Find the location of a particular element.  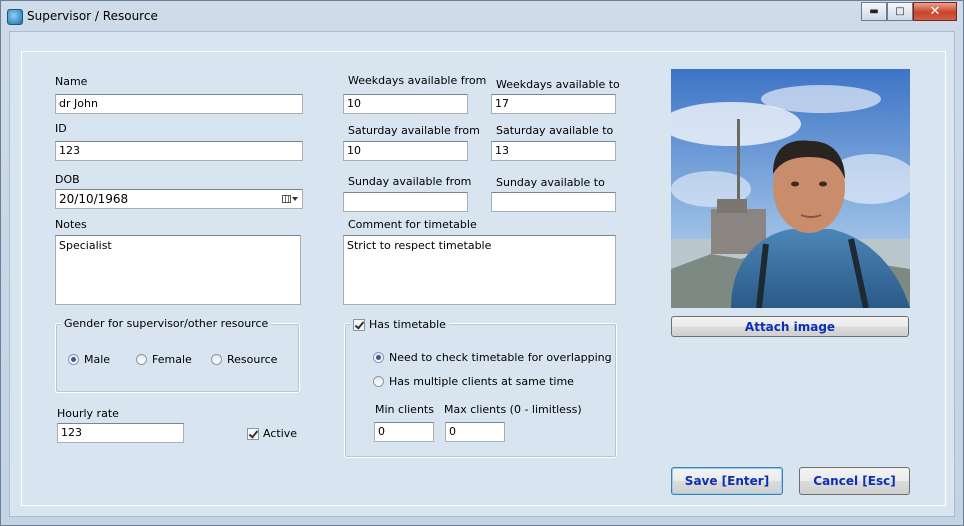

gender-male-radio: Male is located at coordinates (89, 359).